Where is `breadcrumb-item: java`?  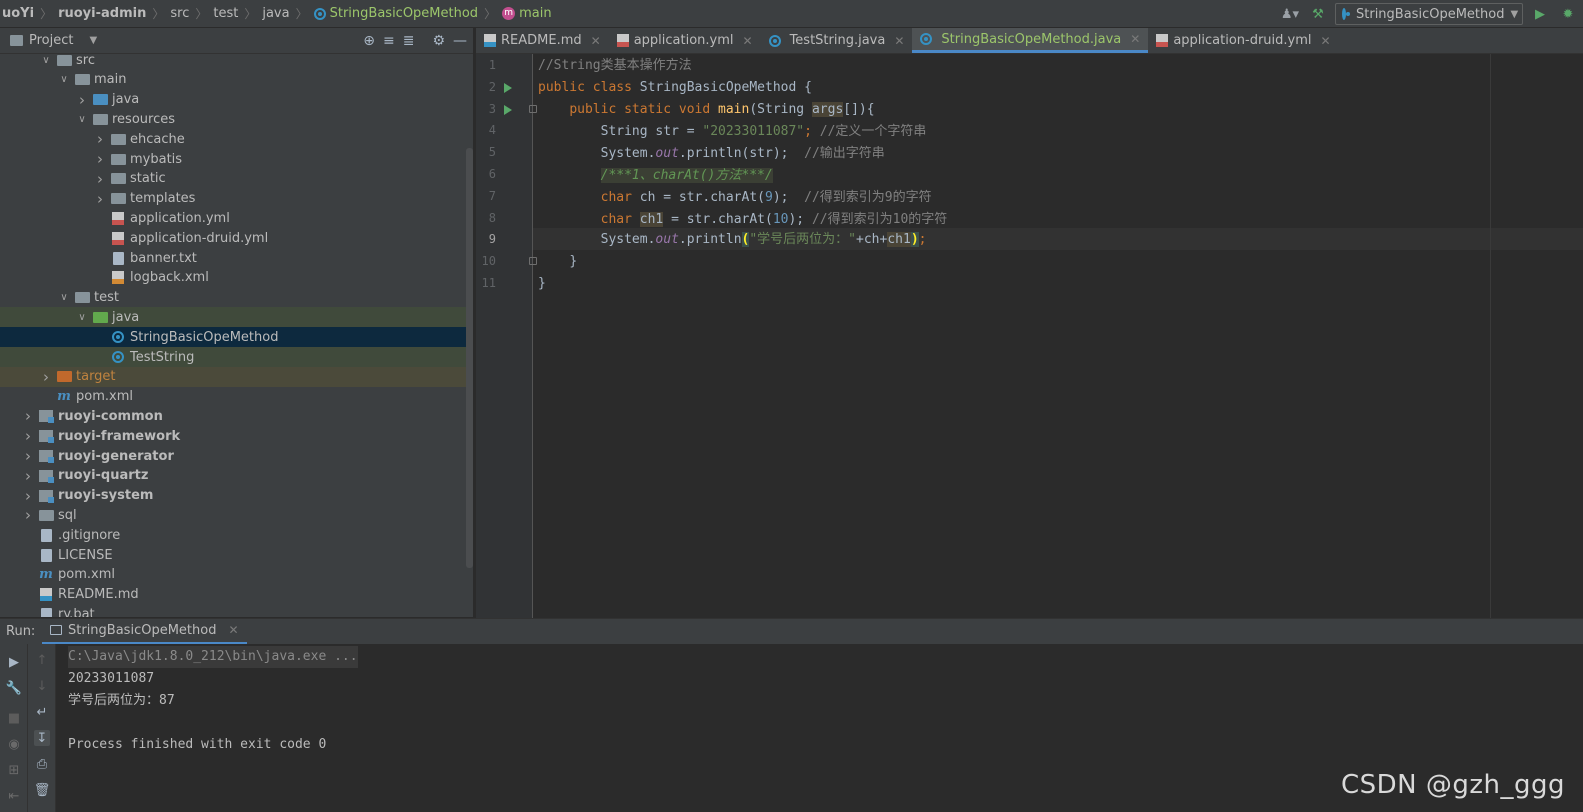 breadcrumb-item: java is located at coordinates (275, 13).